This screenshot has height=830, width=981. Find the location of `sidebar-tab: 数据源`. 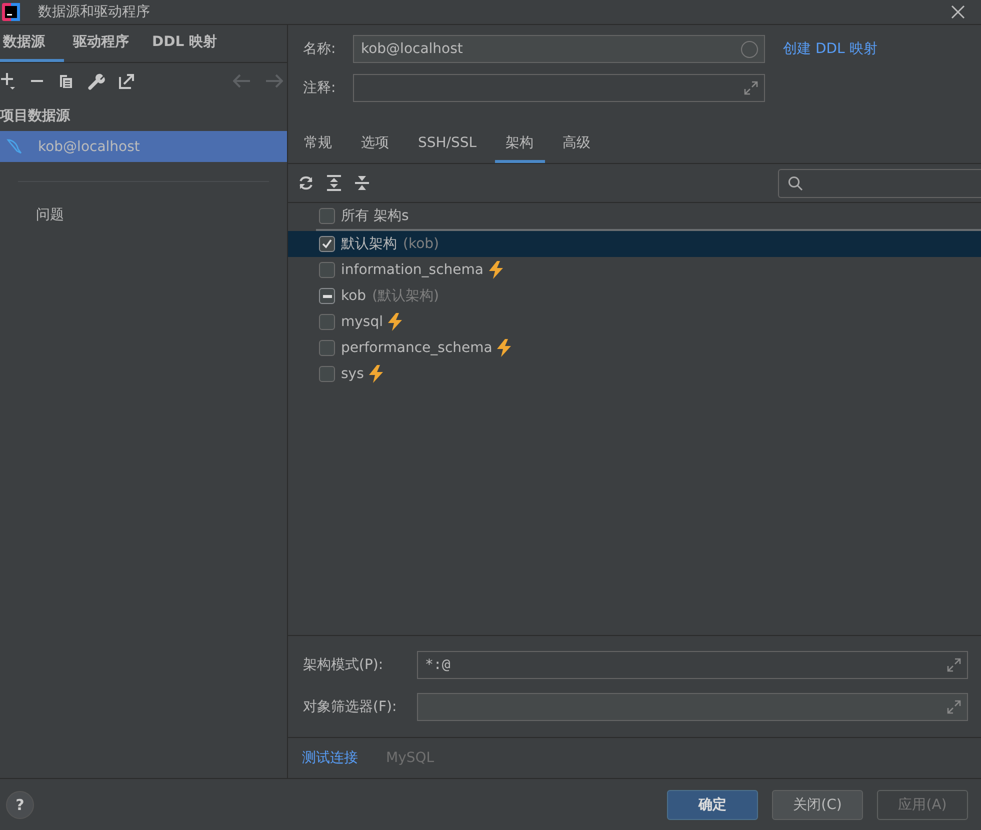

sidebar-tab: 数据源 is located at coordinates (32, 43).